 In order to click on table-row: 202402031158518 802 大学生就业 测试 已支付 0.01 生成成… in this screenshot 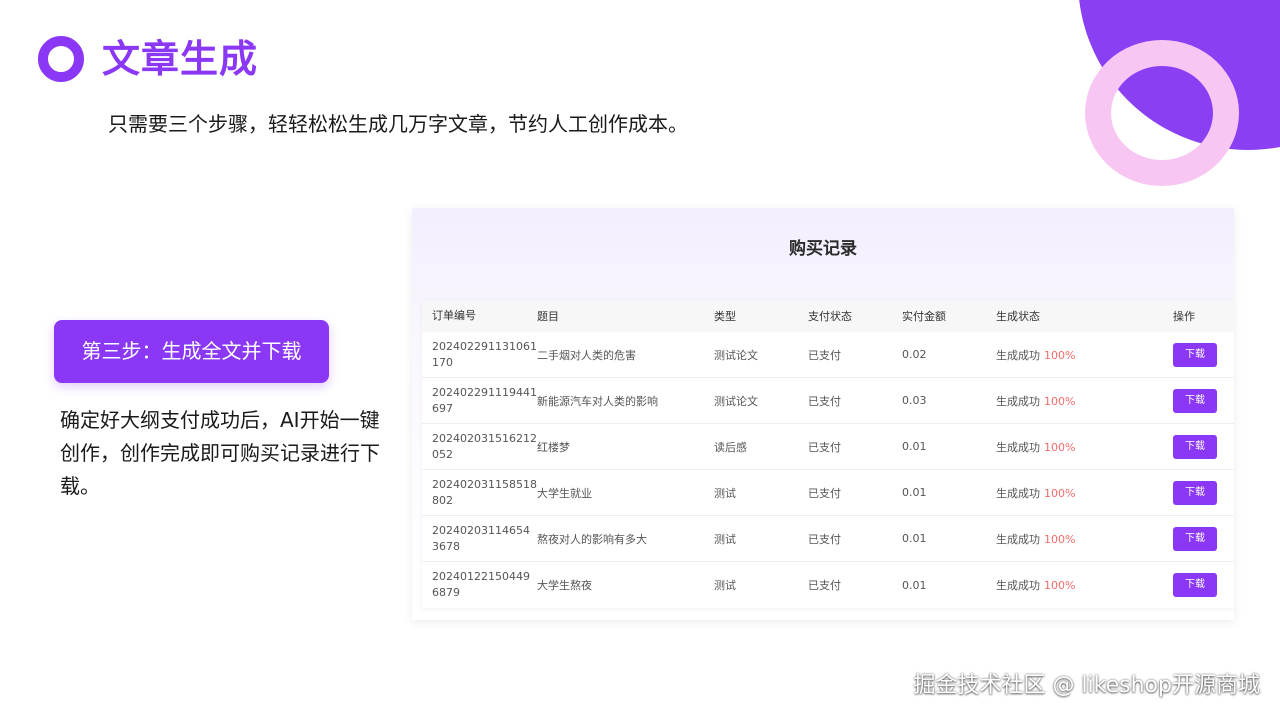, I will do `click(828, 493)`.